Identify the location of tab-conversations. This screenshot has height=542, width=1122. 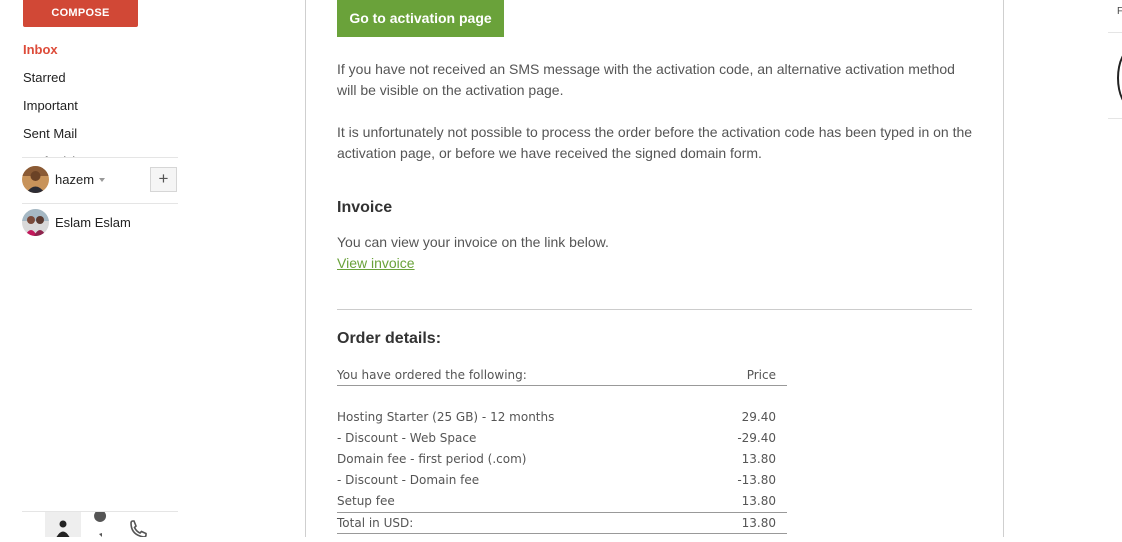
(100, 523).